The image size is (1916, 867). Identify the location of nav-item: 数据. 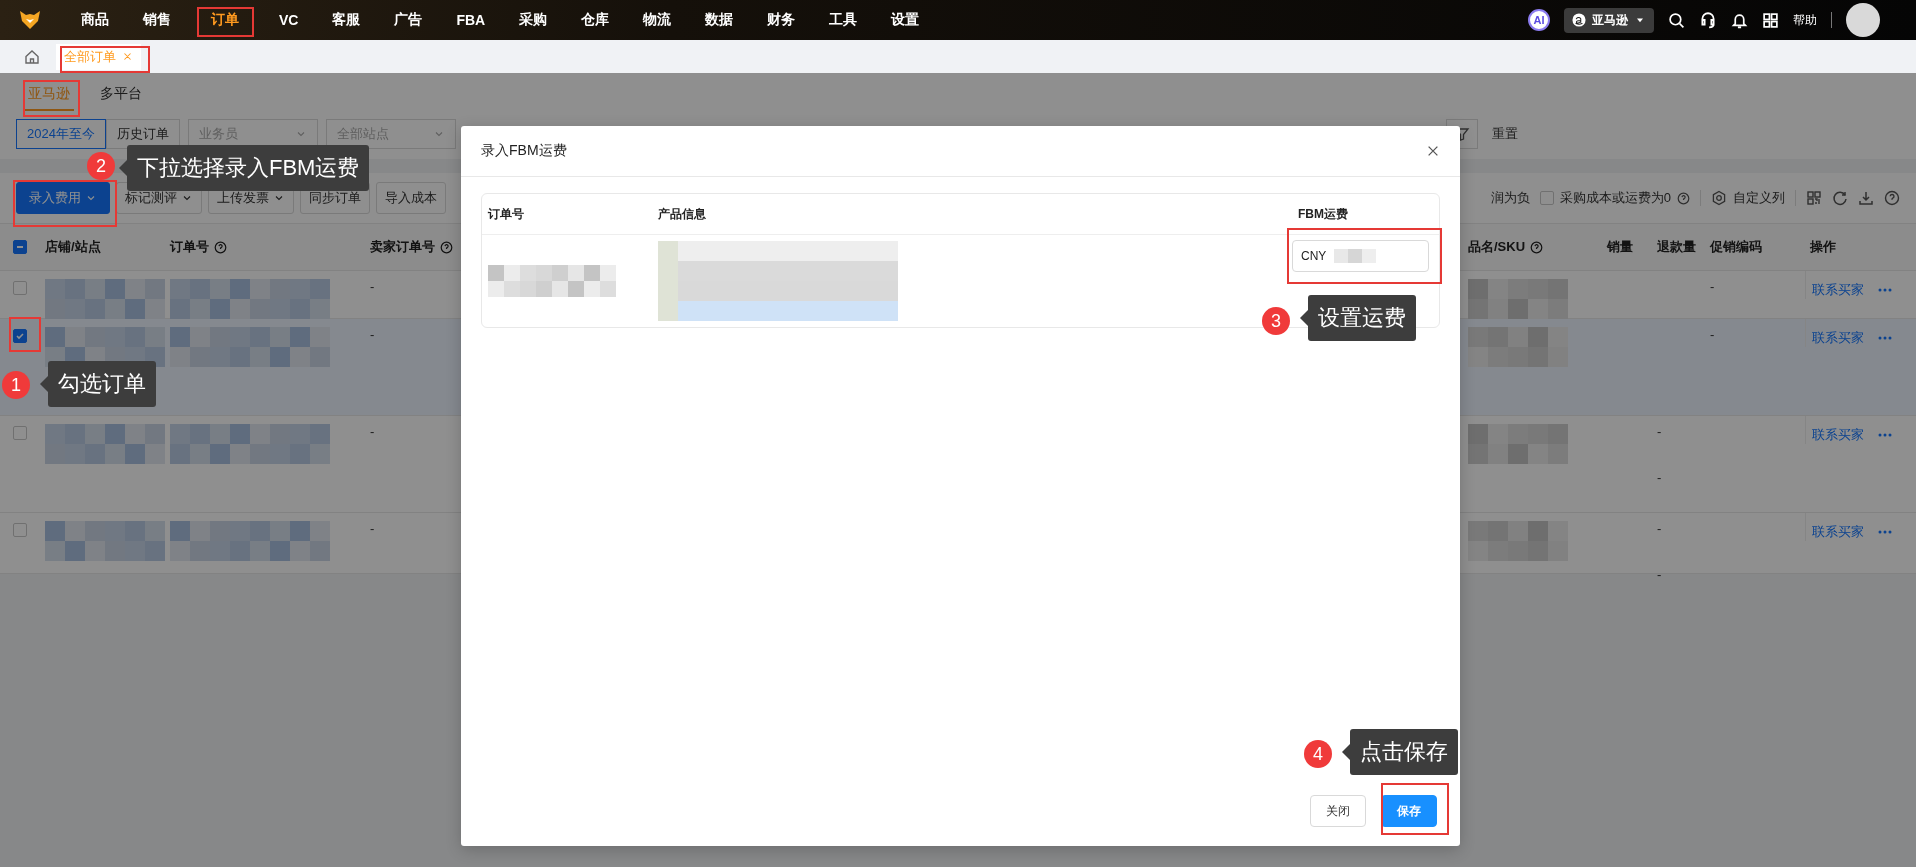
(719, 20).